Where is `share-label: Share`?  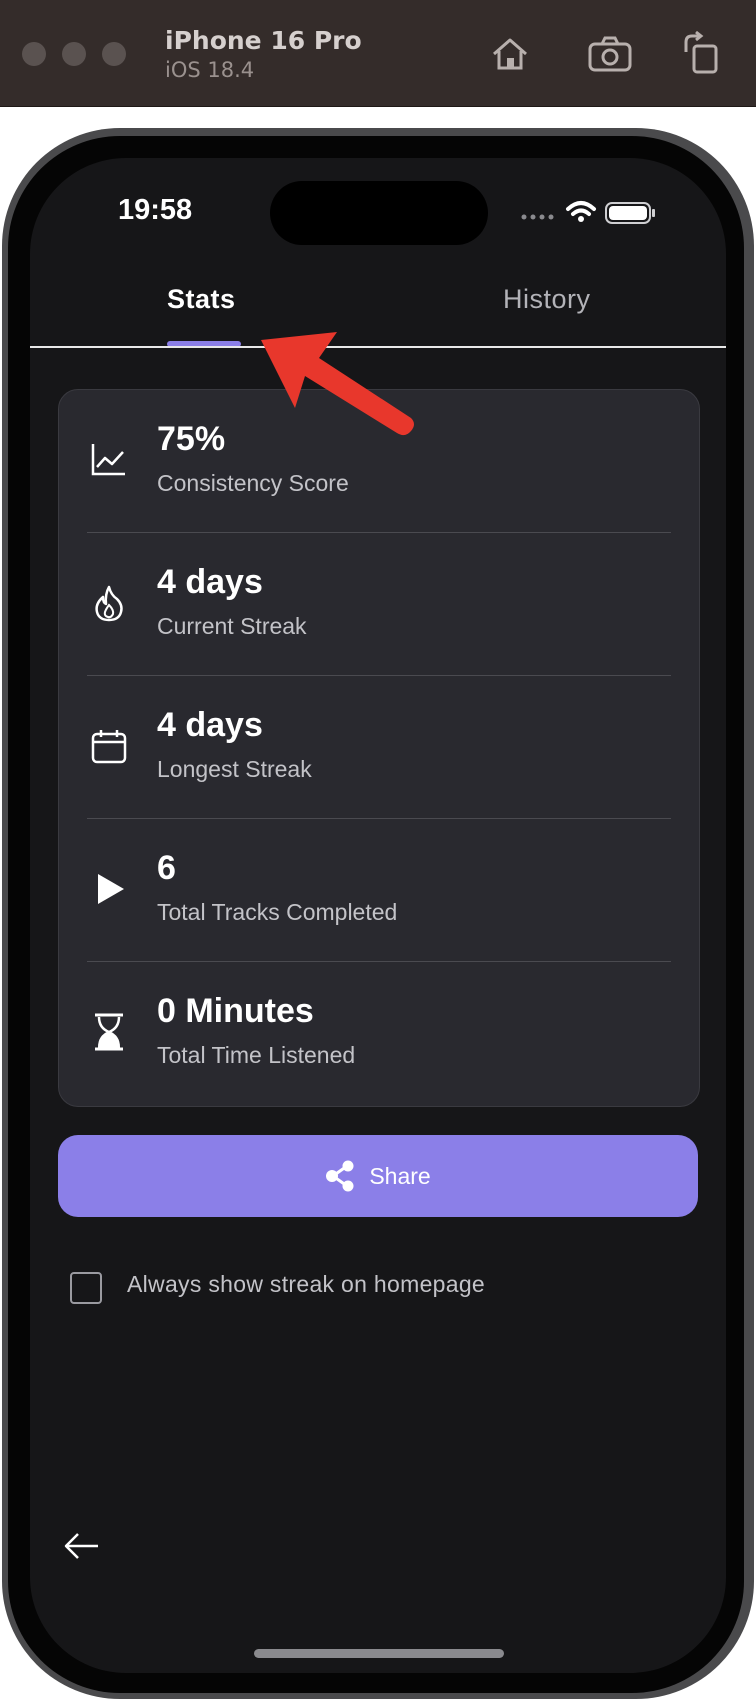 share-label: Share is located at coordinates (400, 1175).